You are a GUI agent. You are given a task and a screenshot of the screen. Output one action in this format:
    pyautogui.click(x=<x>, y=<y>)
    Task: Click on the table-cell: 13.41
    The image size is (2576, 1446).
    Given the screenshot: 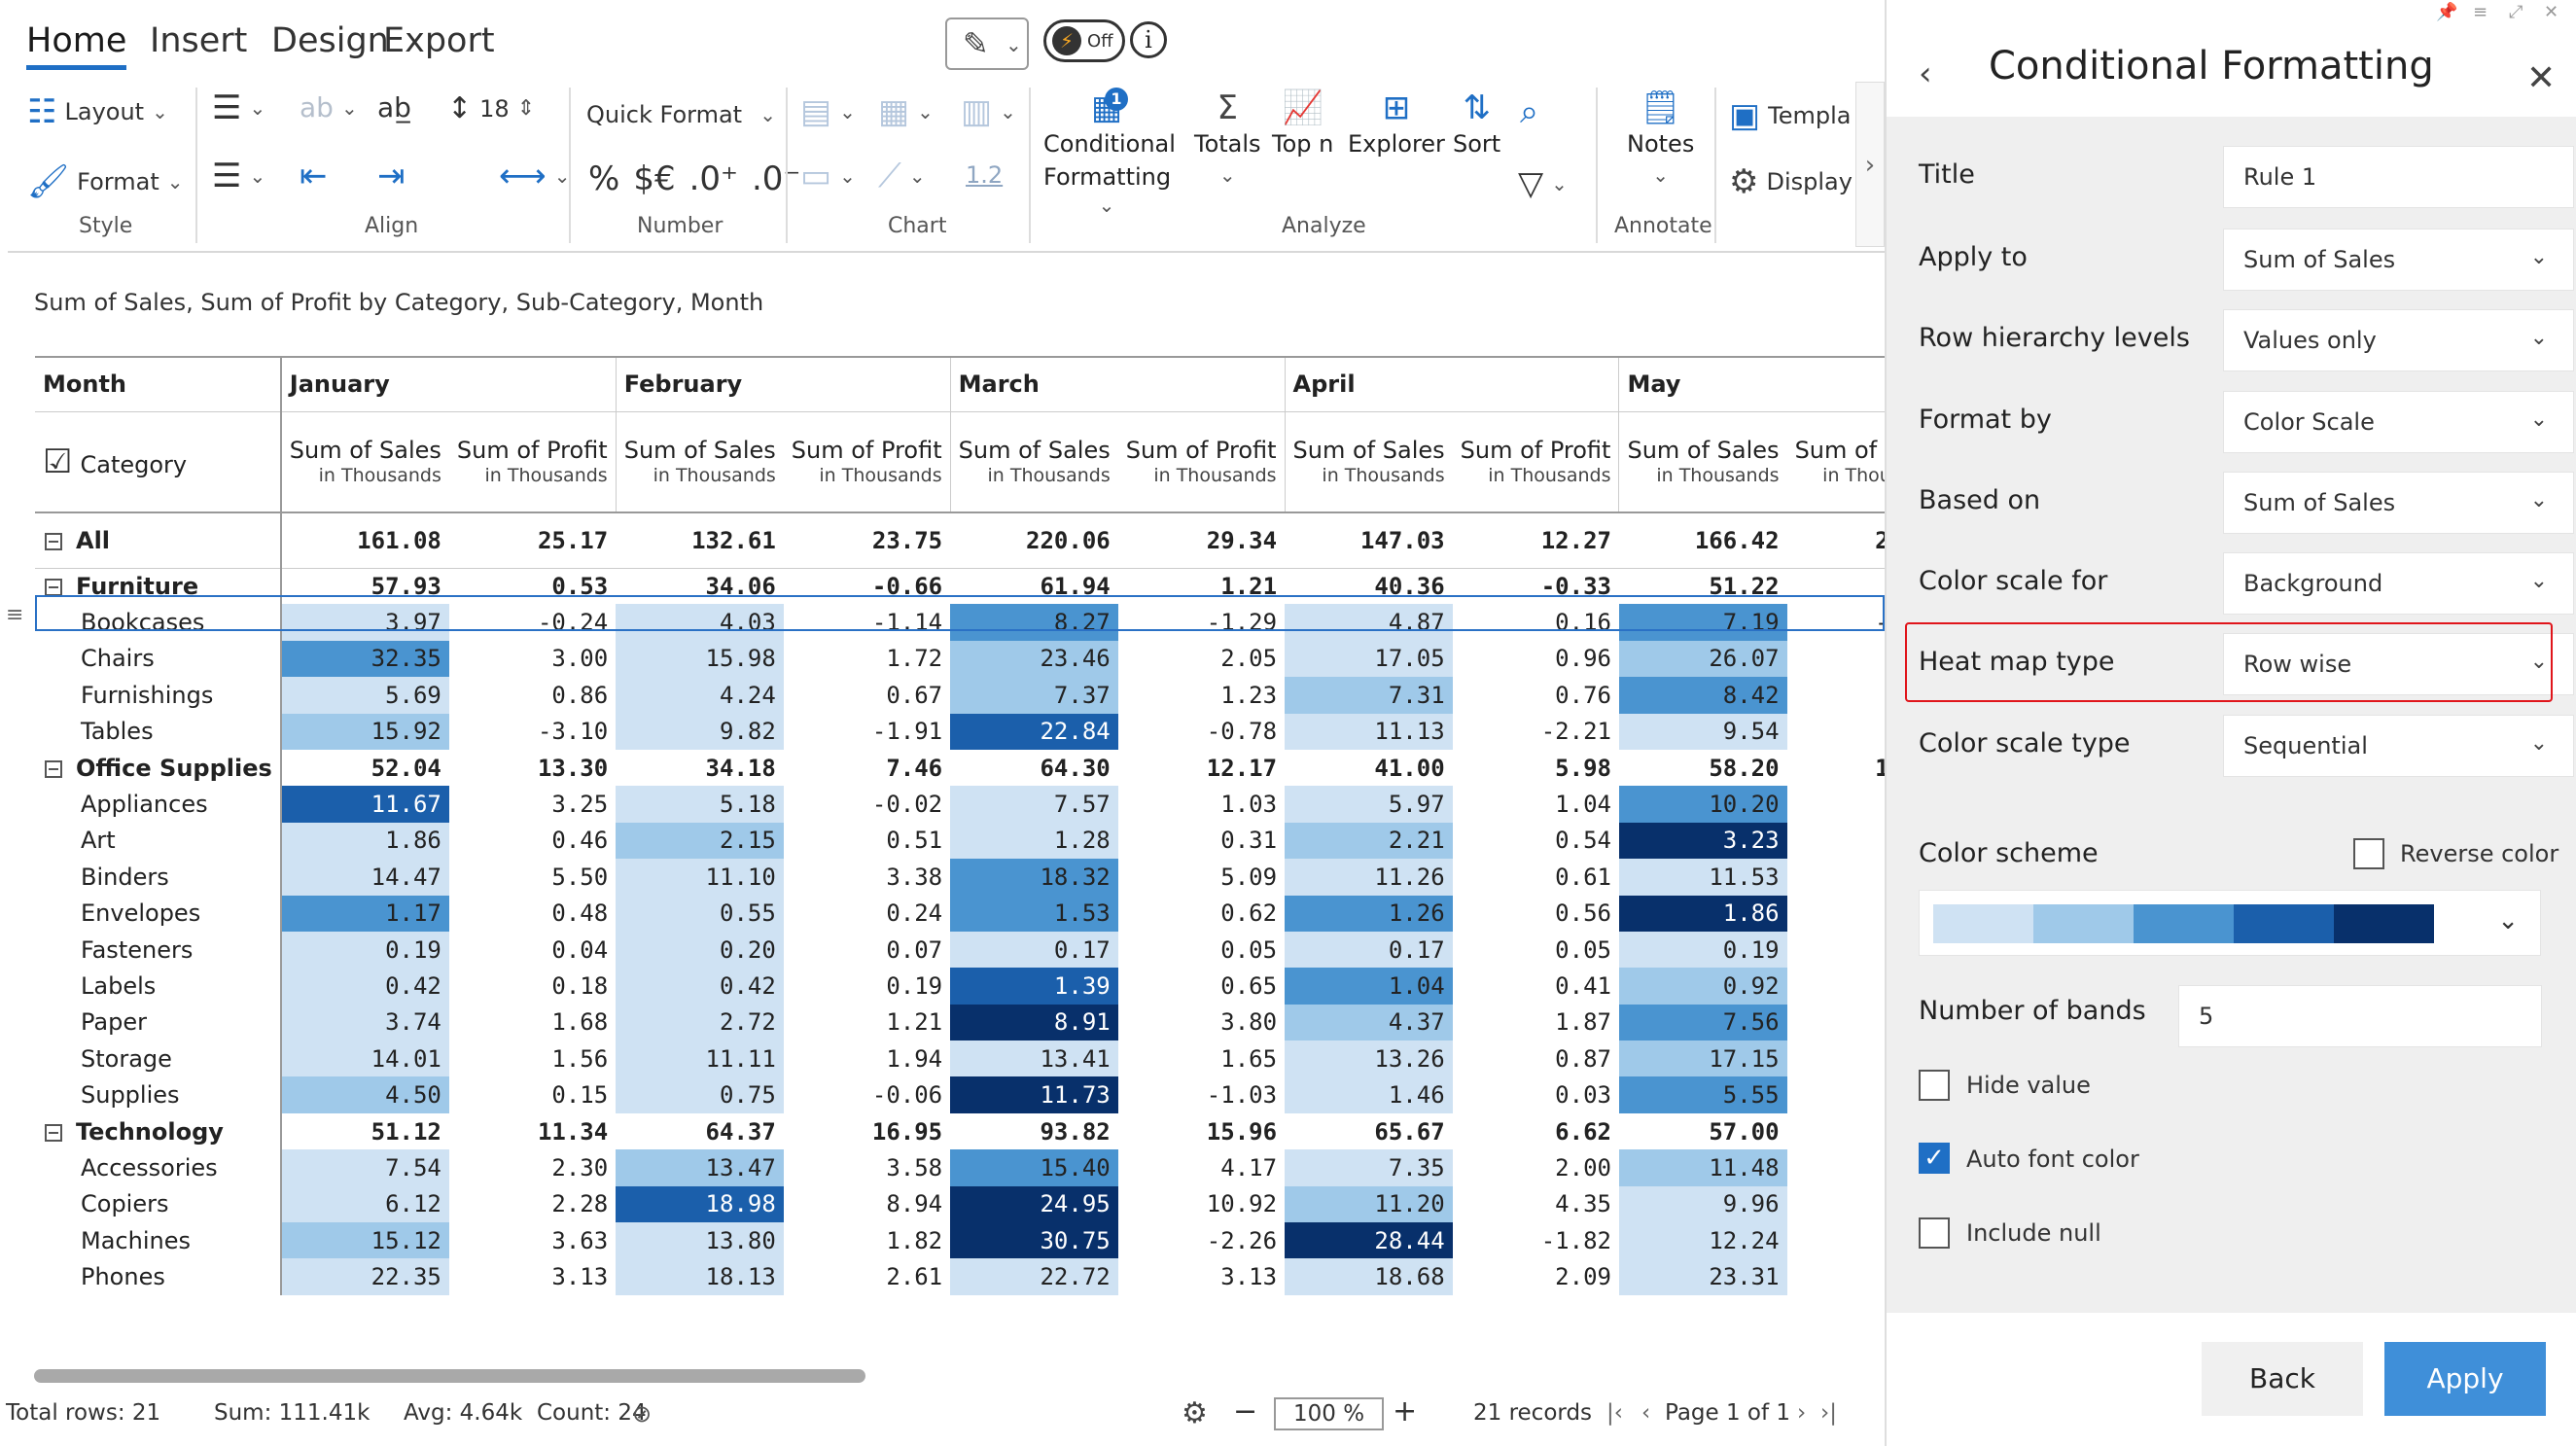 What is the action you would take?
    pyautogui.click(x=1034, y=1058)
    